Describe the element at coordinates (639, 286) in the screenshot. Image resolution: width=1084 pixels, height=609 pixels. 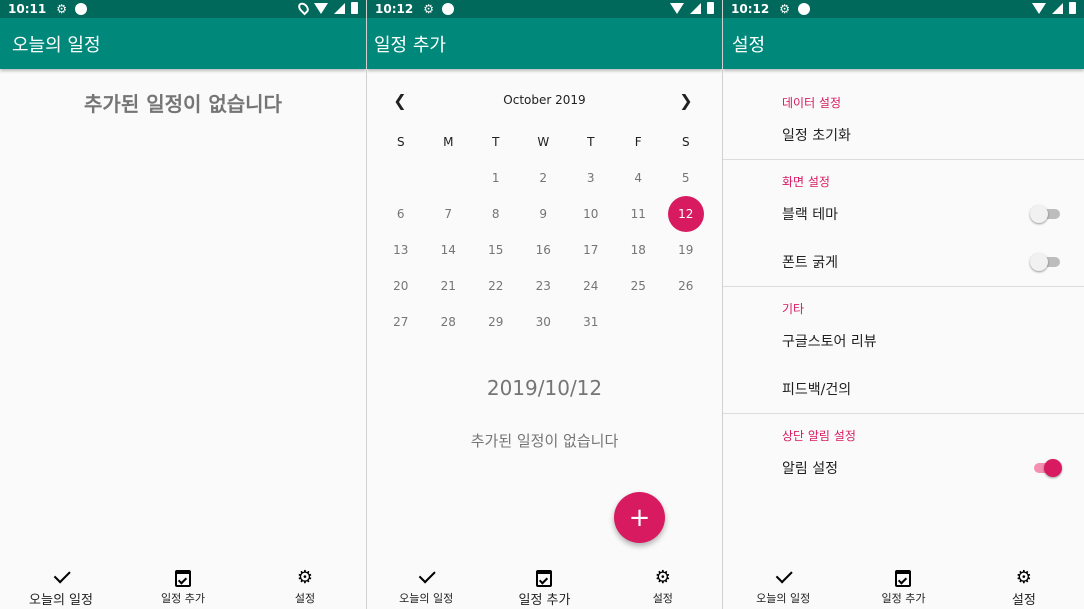
I see `calendar-day: 25` at that location.